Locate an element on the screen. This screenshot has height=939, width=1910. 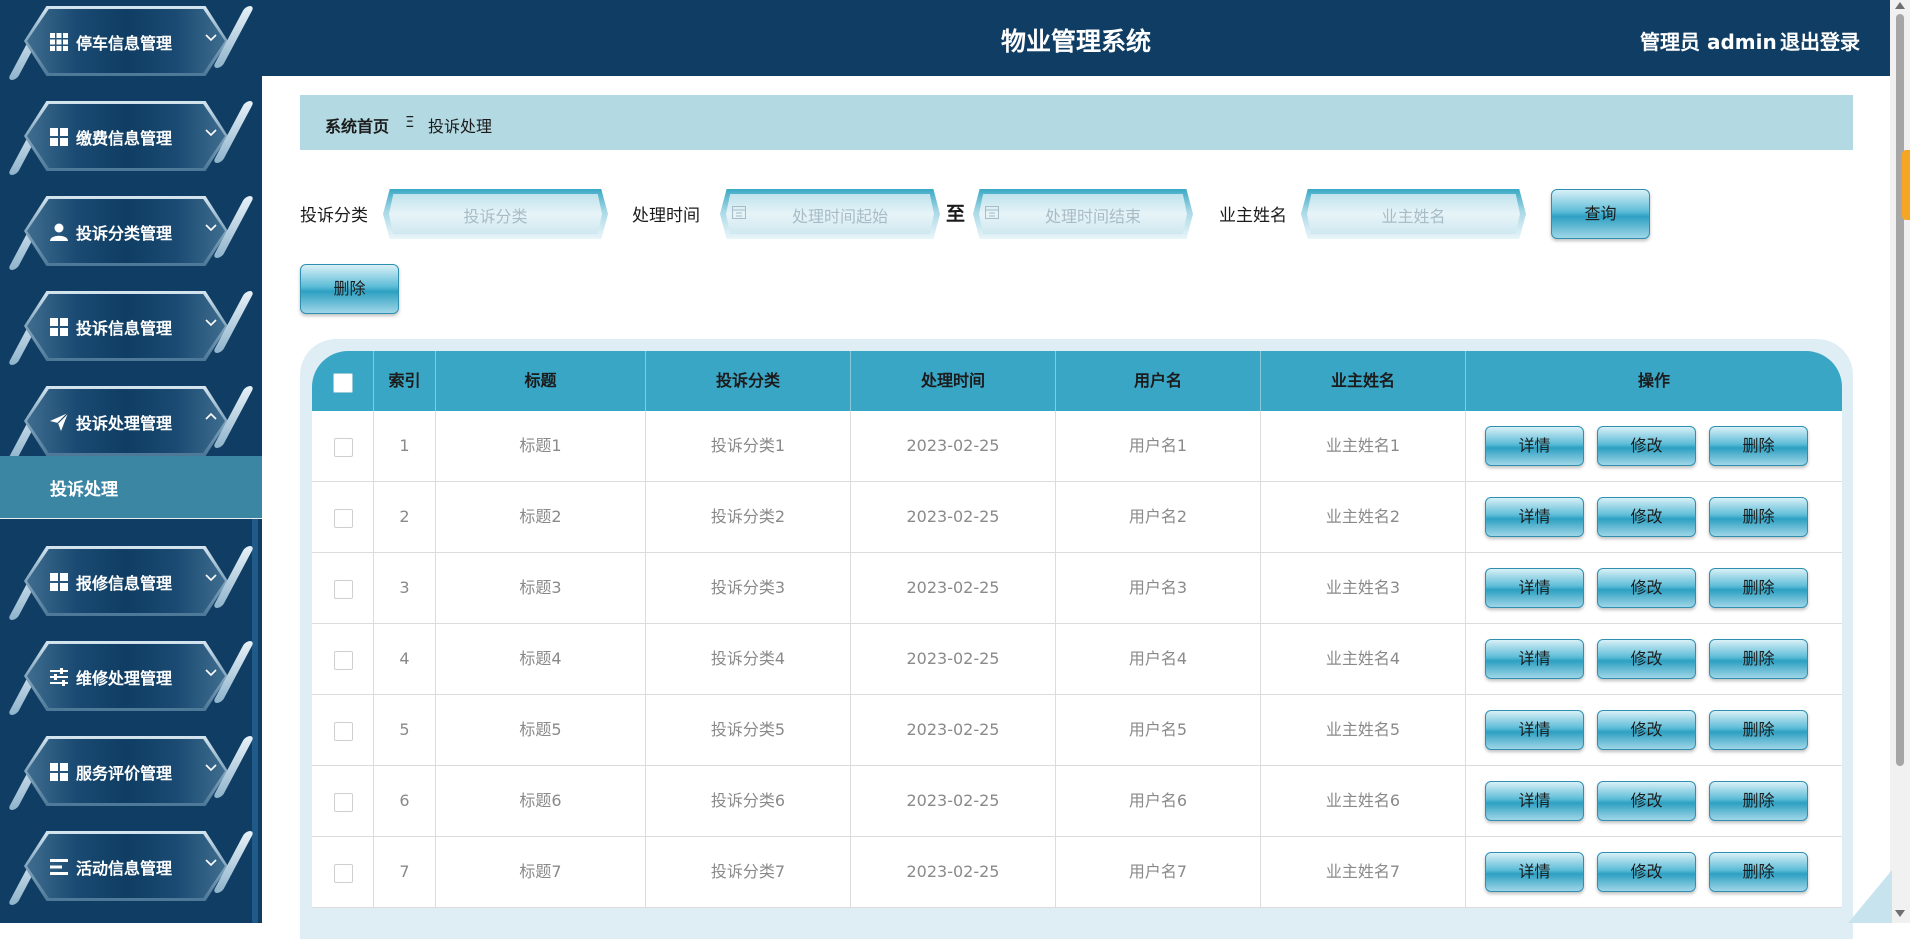
cell-username: 用户名5 is located at coordinates (1158, 730).